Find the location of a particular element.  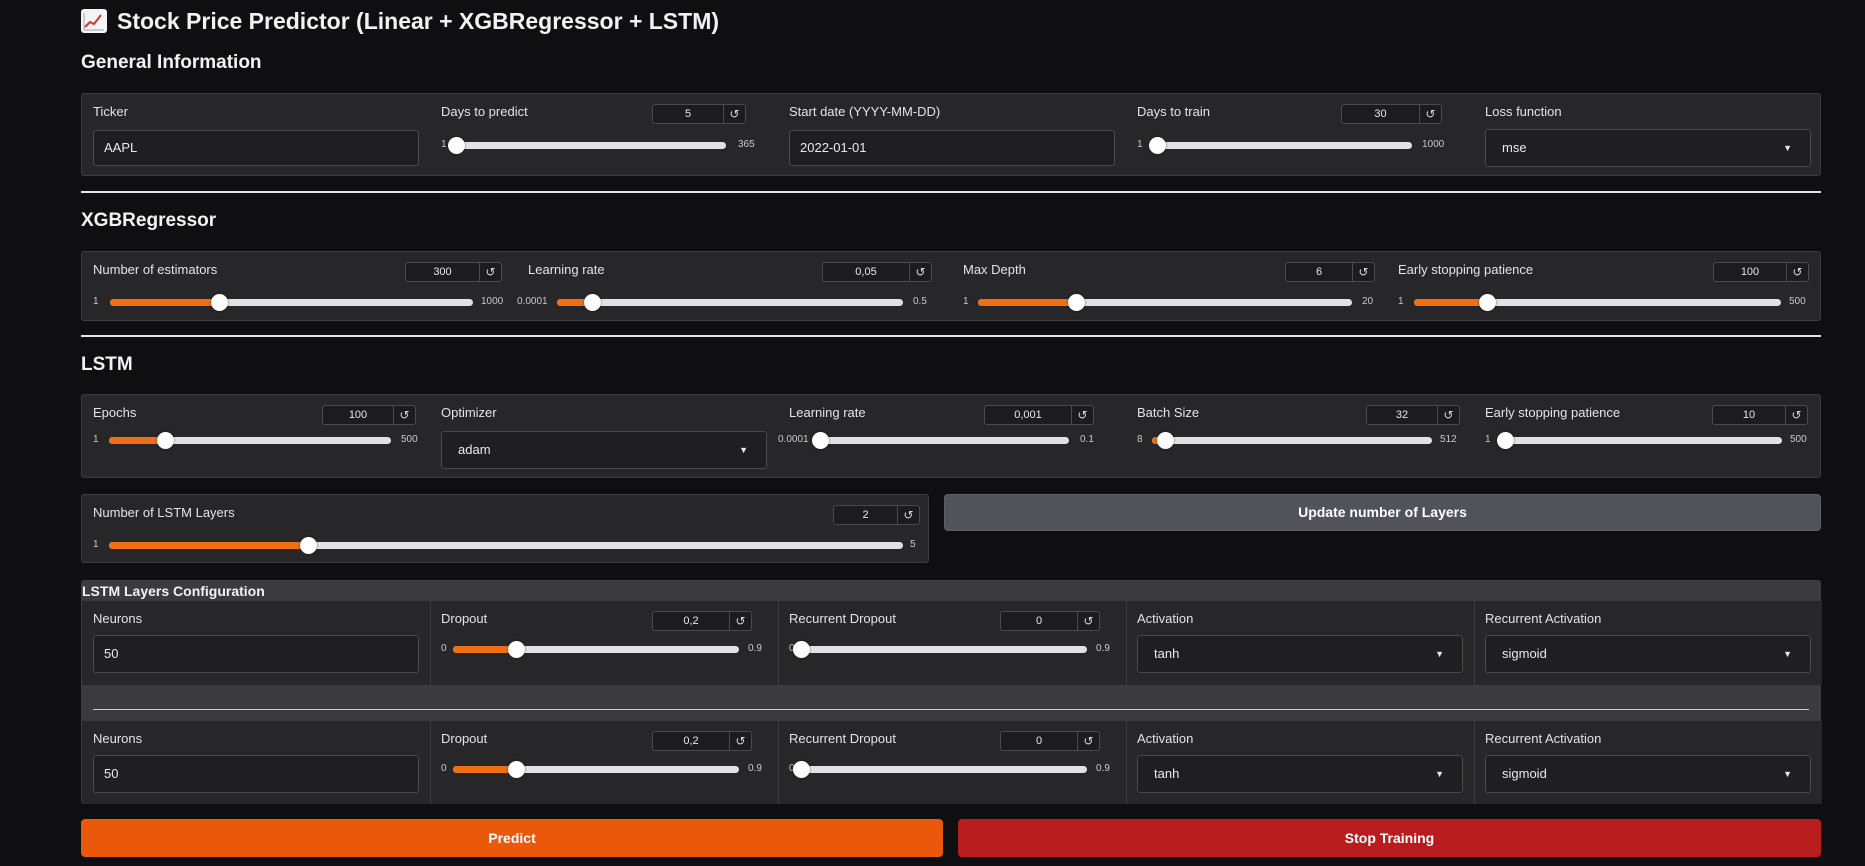

dropout-slider: Dropout 0,2 ↺ 0 0.9 is located at coordinates (604, 643).